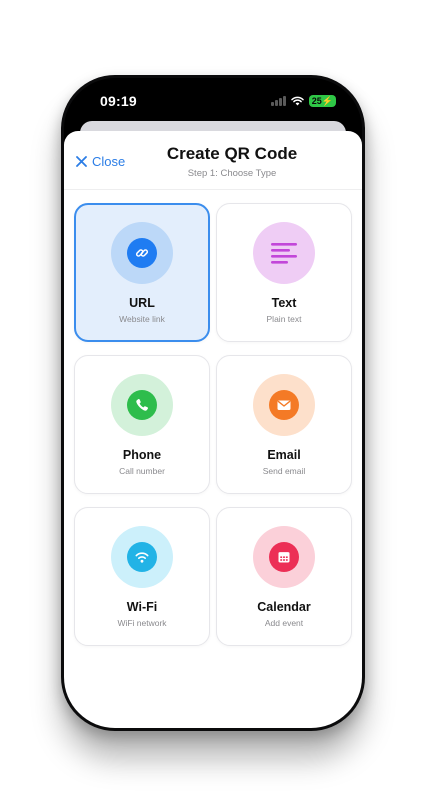  I want to click on card-title: Wi-Fi, so click(142, 607).